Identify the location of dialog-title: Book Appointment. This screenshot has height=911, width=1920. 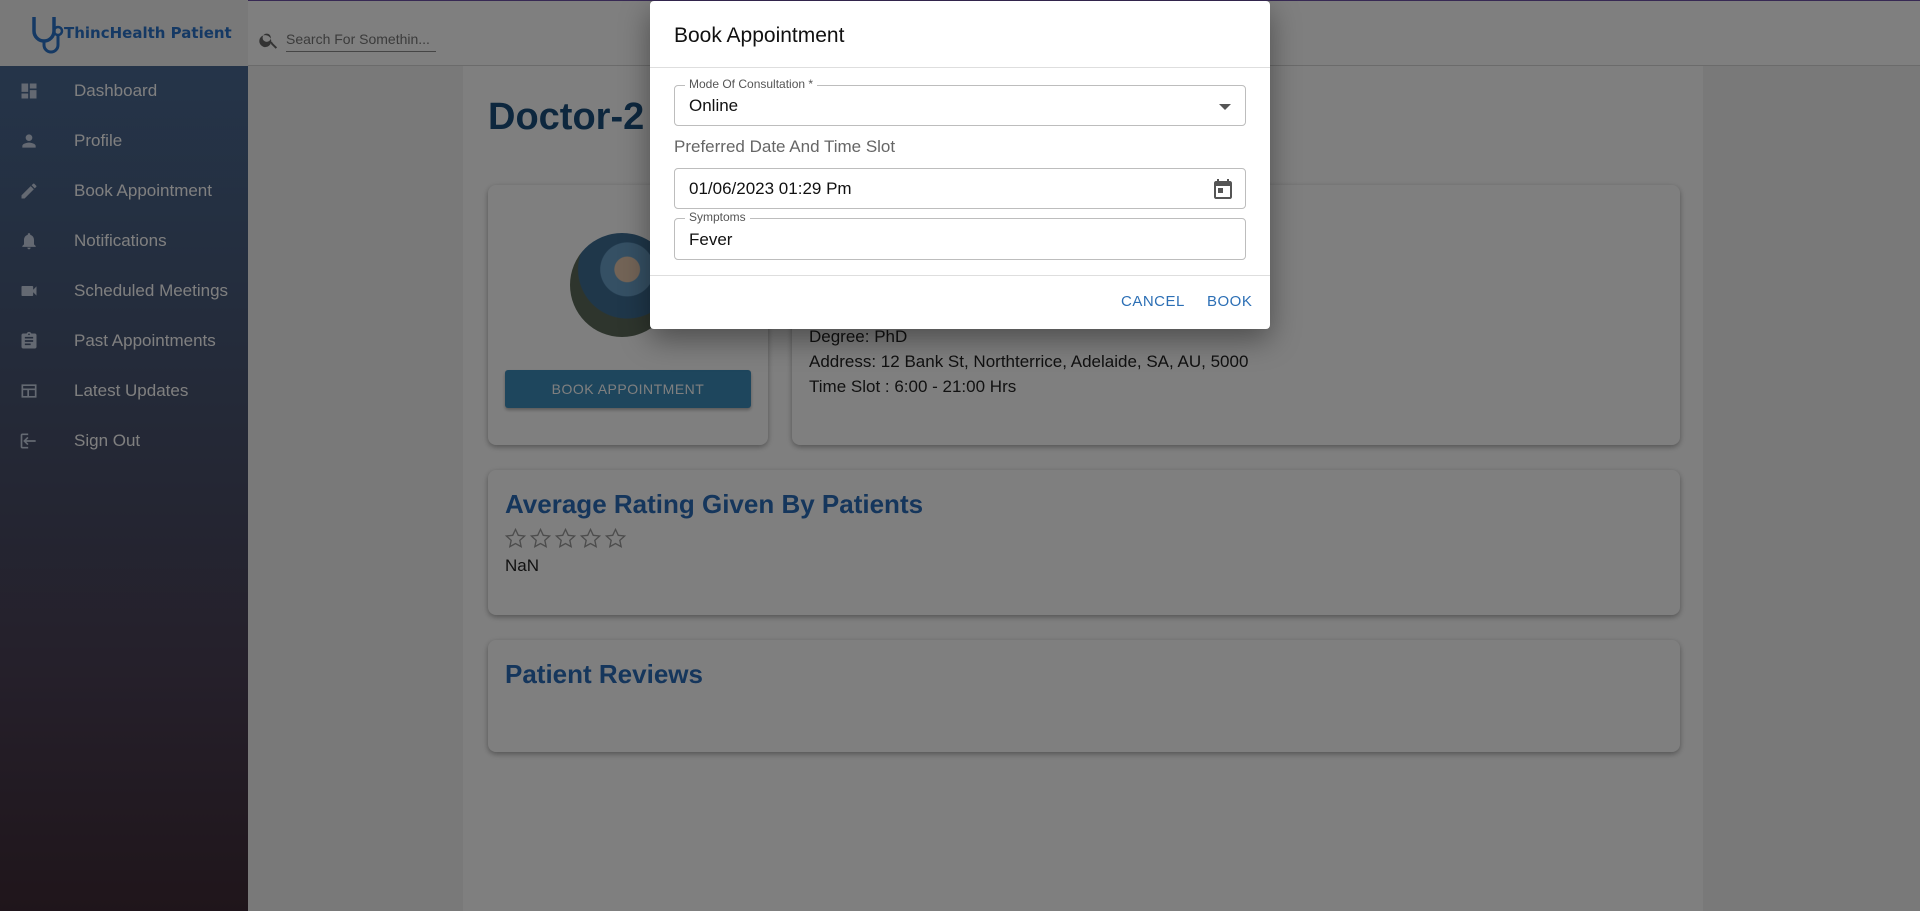
(759, 35).